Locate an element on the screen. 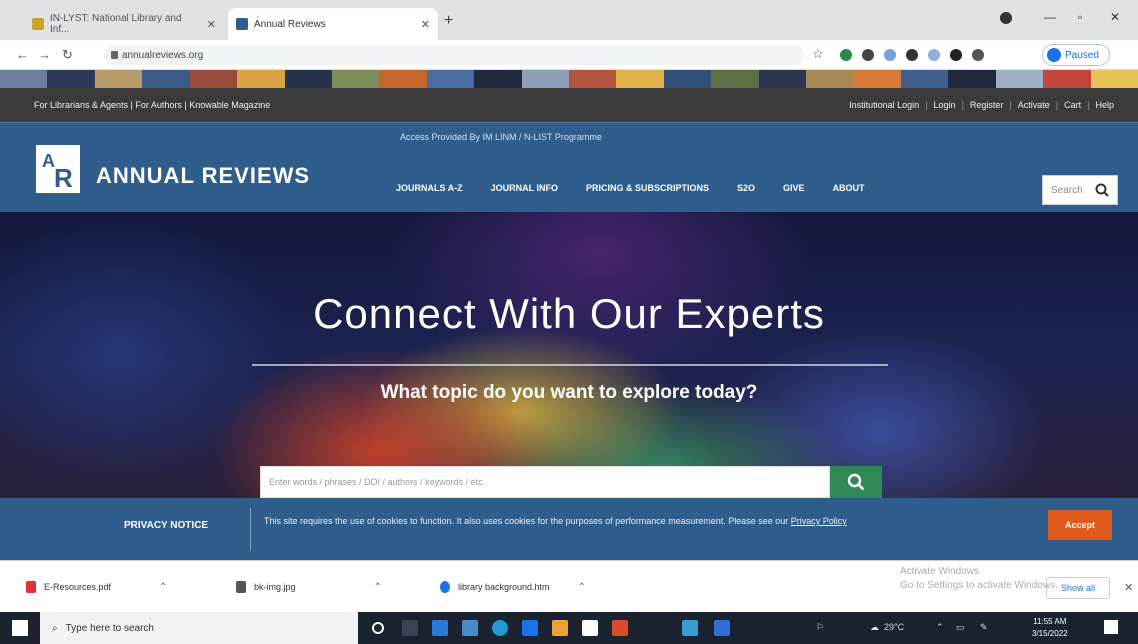 This screenshot has width=1138, height=644. back-icon: ← is located at coordinates (22, 54).